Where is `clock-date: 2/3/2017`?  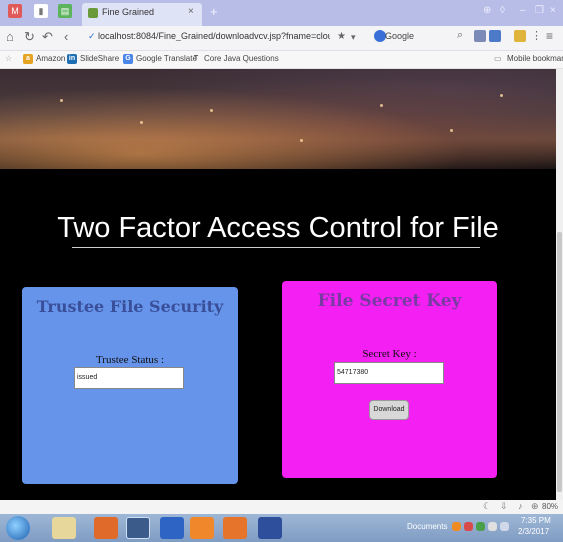
clock-date: 2/3/2017 is located at coordinates (533, 531).